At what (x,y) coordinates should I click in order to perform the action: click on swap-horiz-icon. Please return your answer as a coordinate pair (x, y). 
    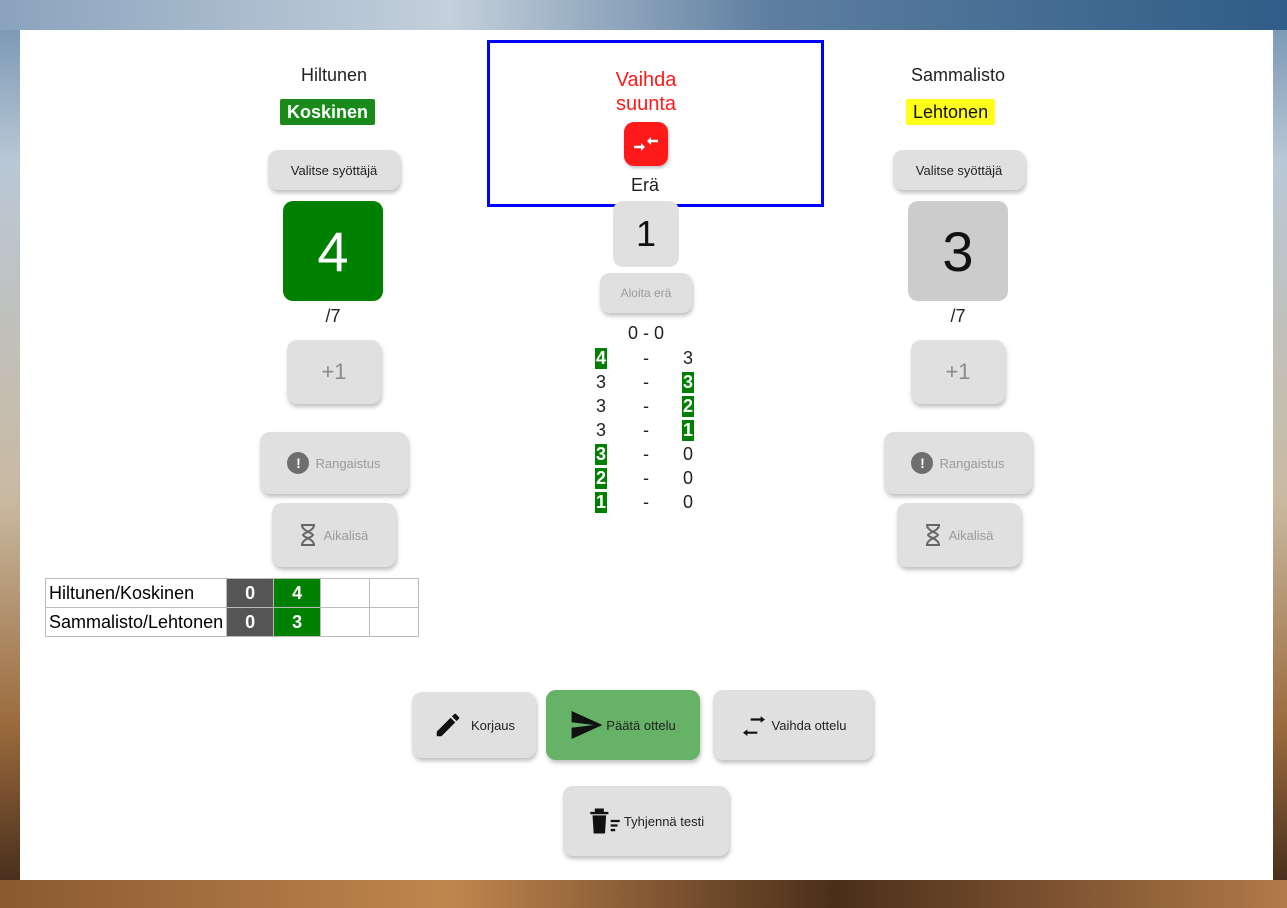
    Looking at the image, I should click on (754, 725).